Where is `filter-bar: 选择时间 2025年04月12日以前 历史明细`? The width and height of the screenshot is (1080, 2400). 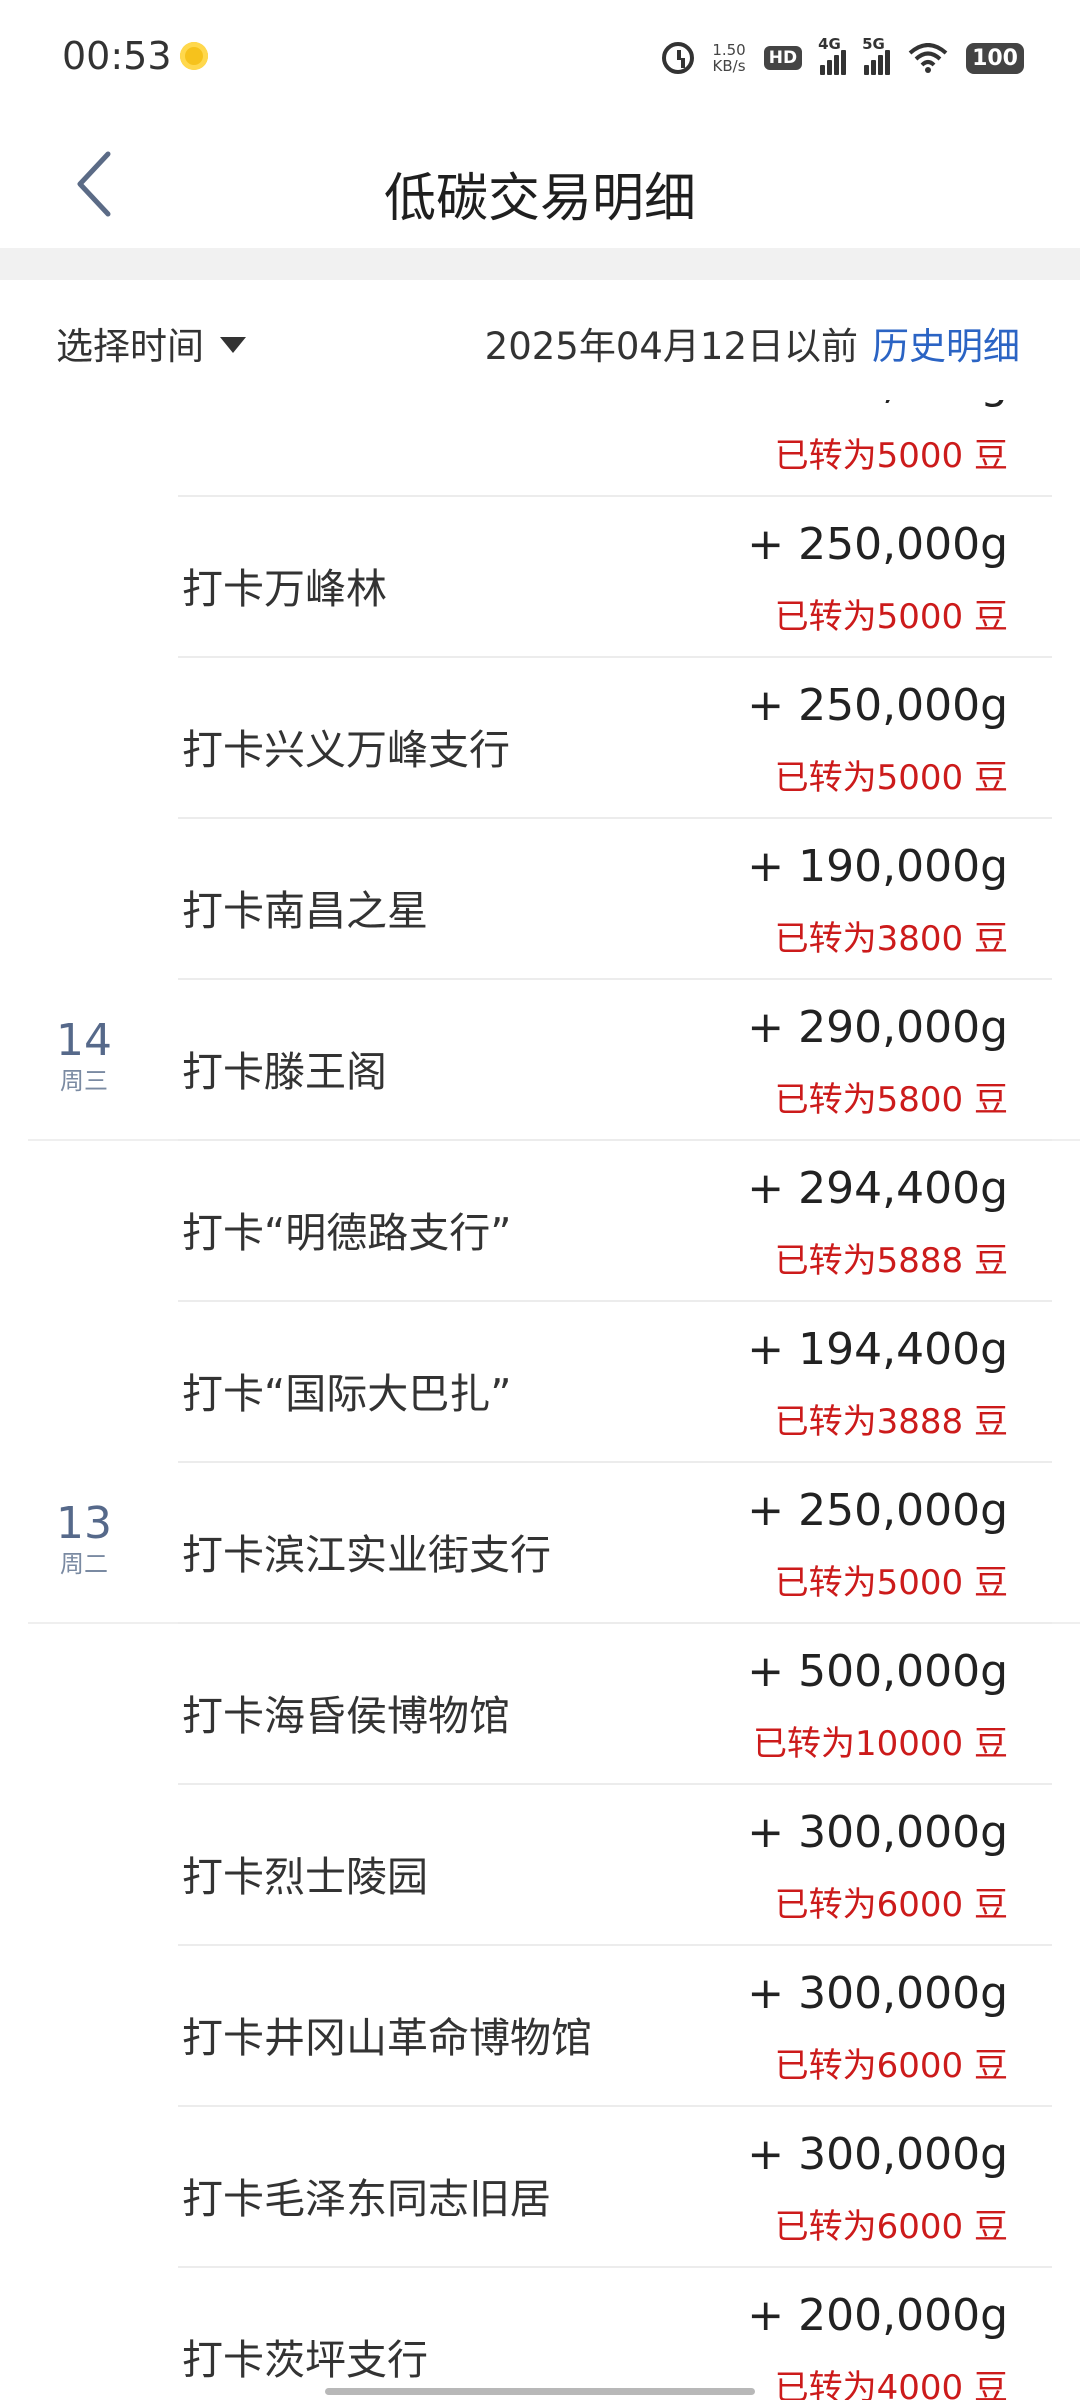
filter-bar: 选择时间 2025年04月12日以前 历史明细 is located at coordinates (540, 340).